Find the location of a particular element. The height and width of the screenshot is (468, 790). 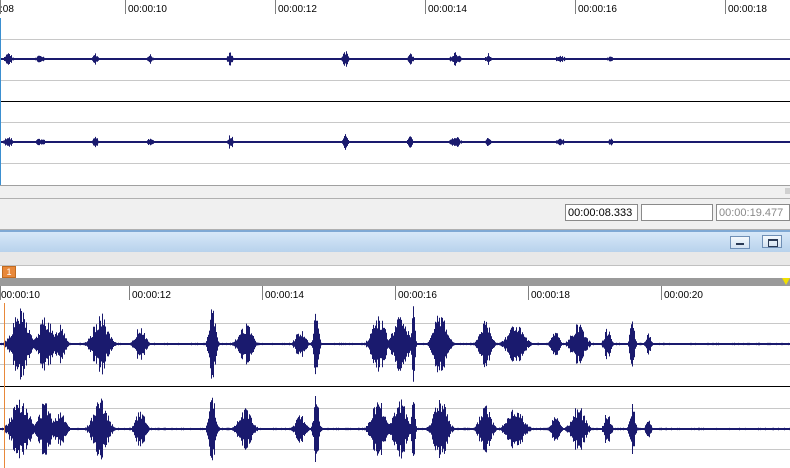

status-bar: 00:00:08.333 00:00:19.477 is located at coordinates (395, 214).